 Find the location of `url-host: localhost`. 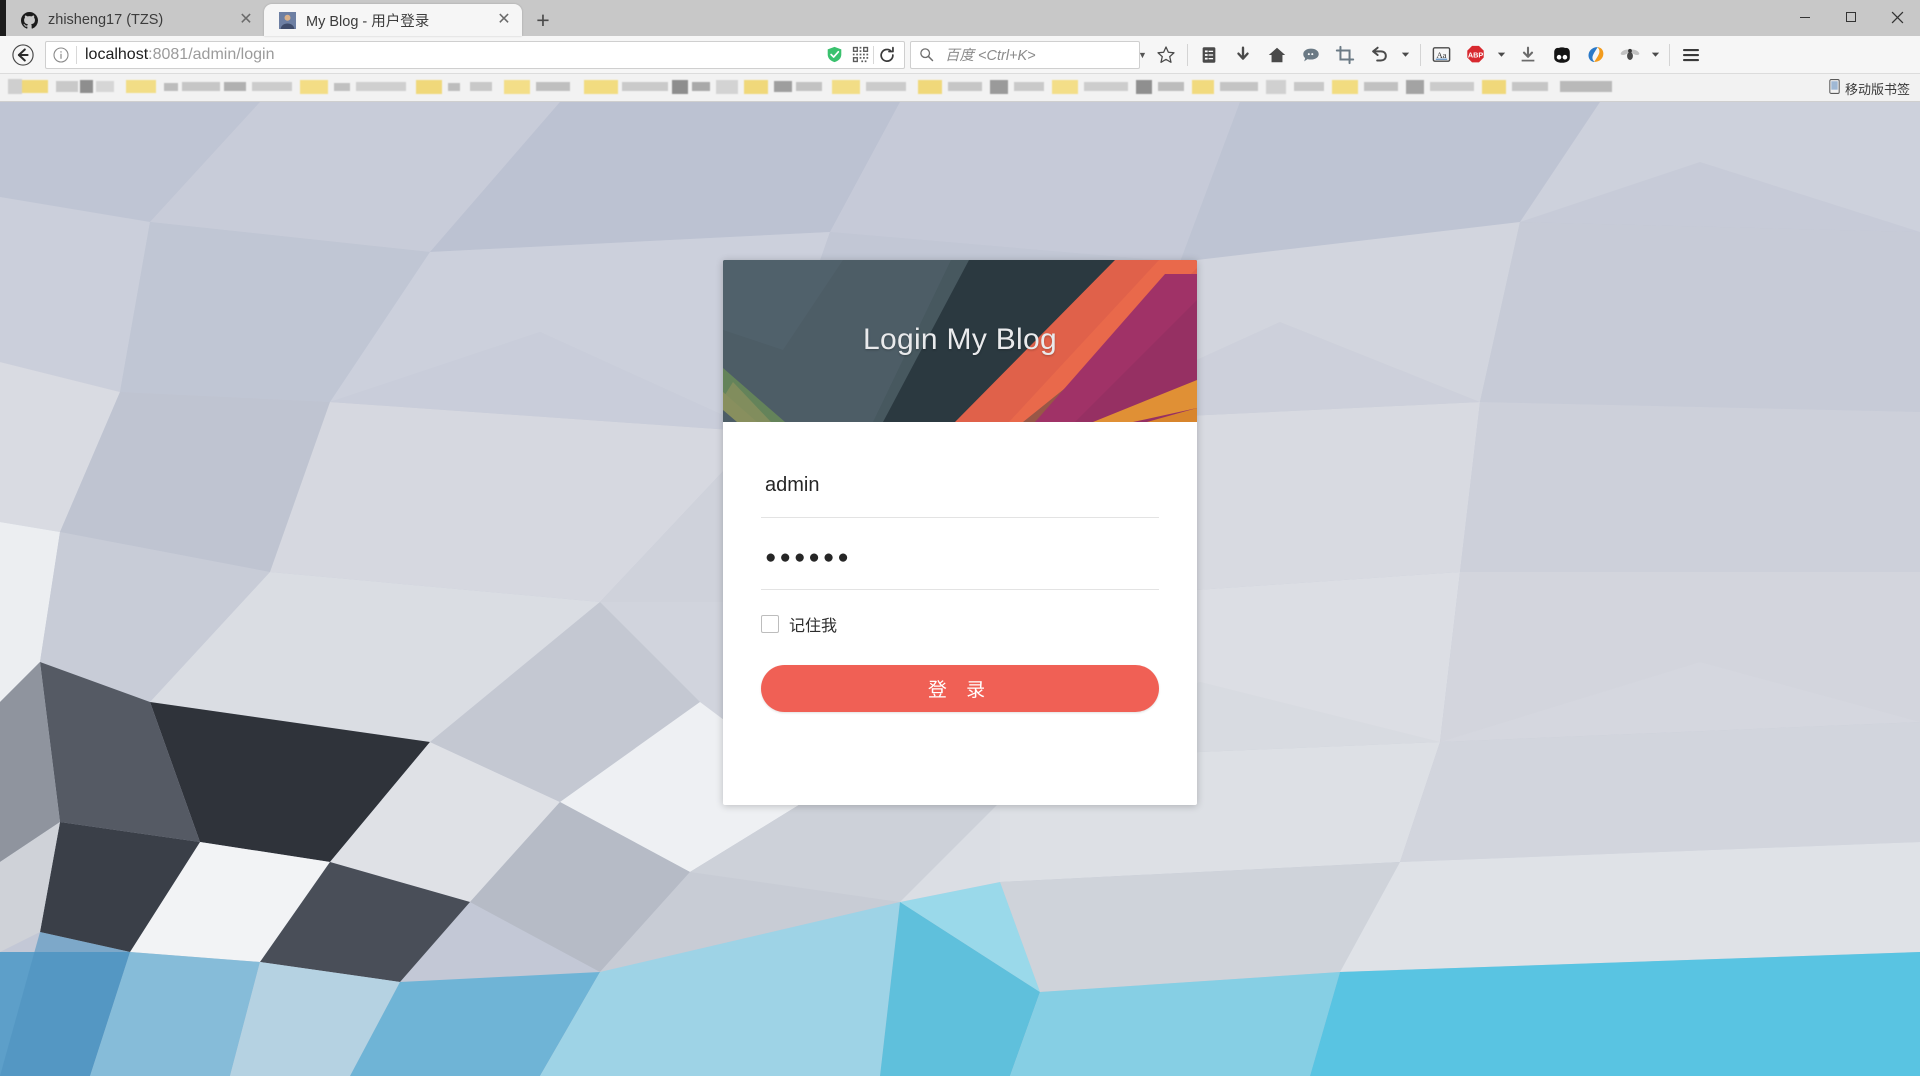

url-host: localhost is located at coordinates (117, 54).